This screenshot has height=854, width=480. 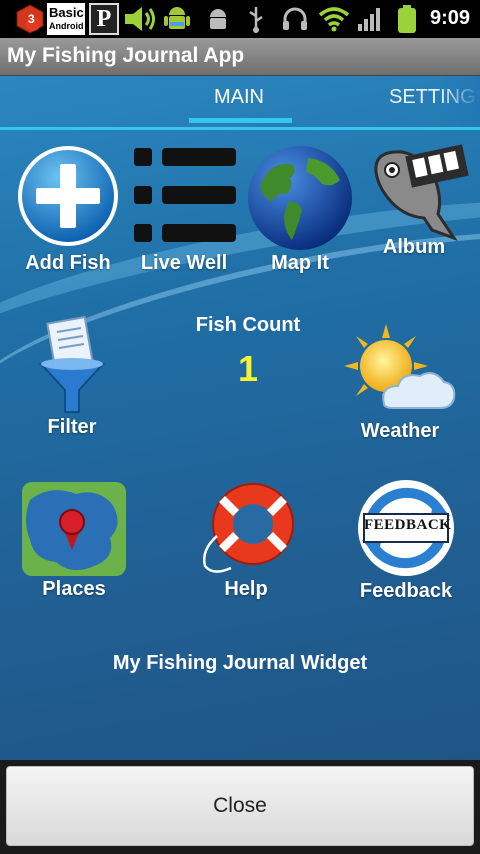 What do you see at coordinates (334, 19) in the screenshot?
I see `wifi-icon` at bounding box center [334, 19].